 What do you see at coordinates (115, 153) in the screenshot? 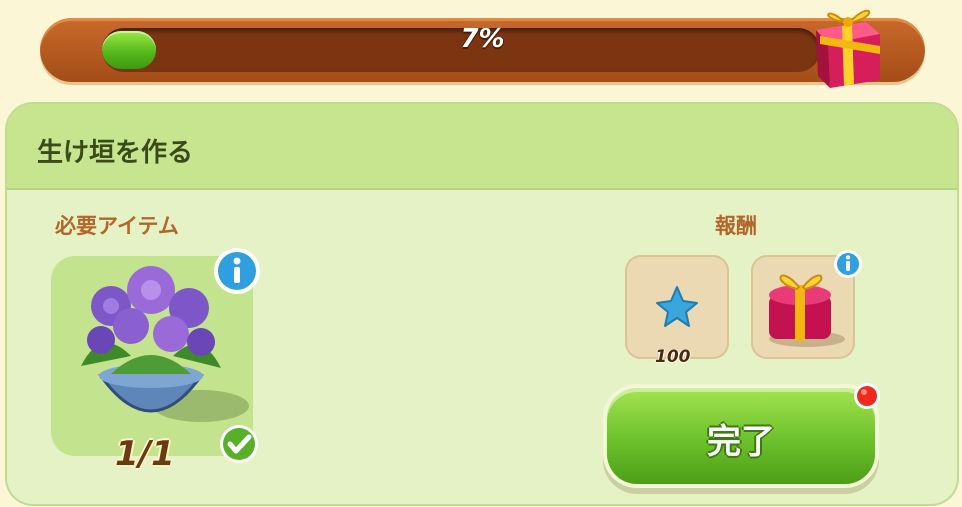
I see `task-title: 生け垣を作る` at bounding box center [115, 153].